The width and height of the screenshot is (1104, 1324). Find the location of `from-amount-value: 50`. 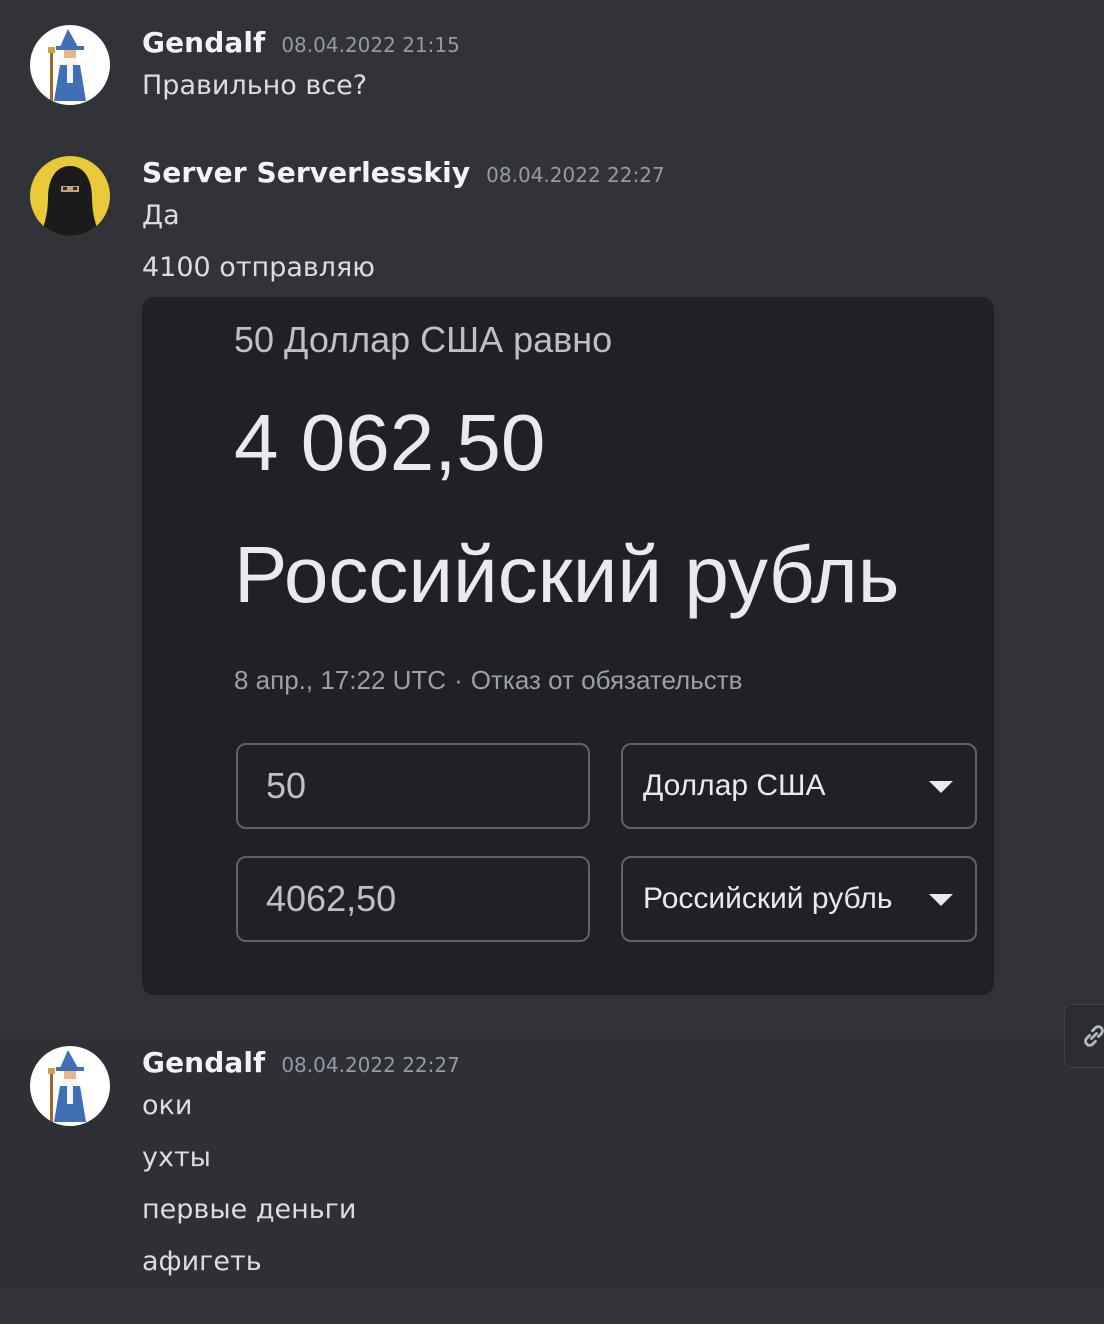

from-amount-value: 50 is located at coordinates (286, 785).